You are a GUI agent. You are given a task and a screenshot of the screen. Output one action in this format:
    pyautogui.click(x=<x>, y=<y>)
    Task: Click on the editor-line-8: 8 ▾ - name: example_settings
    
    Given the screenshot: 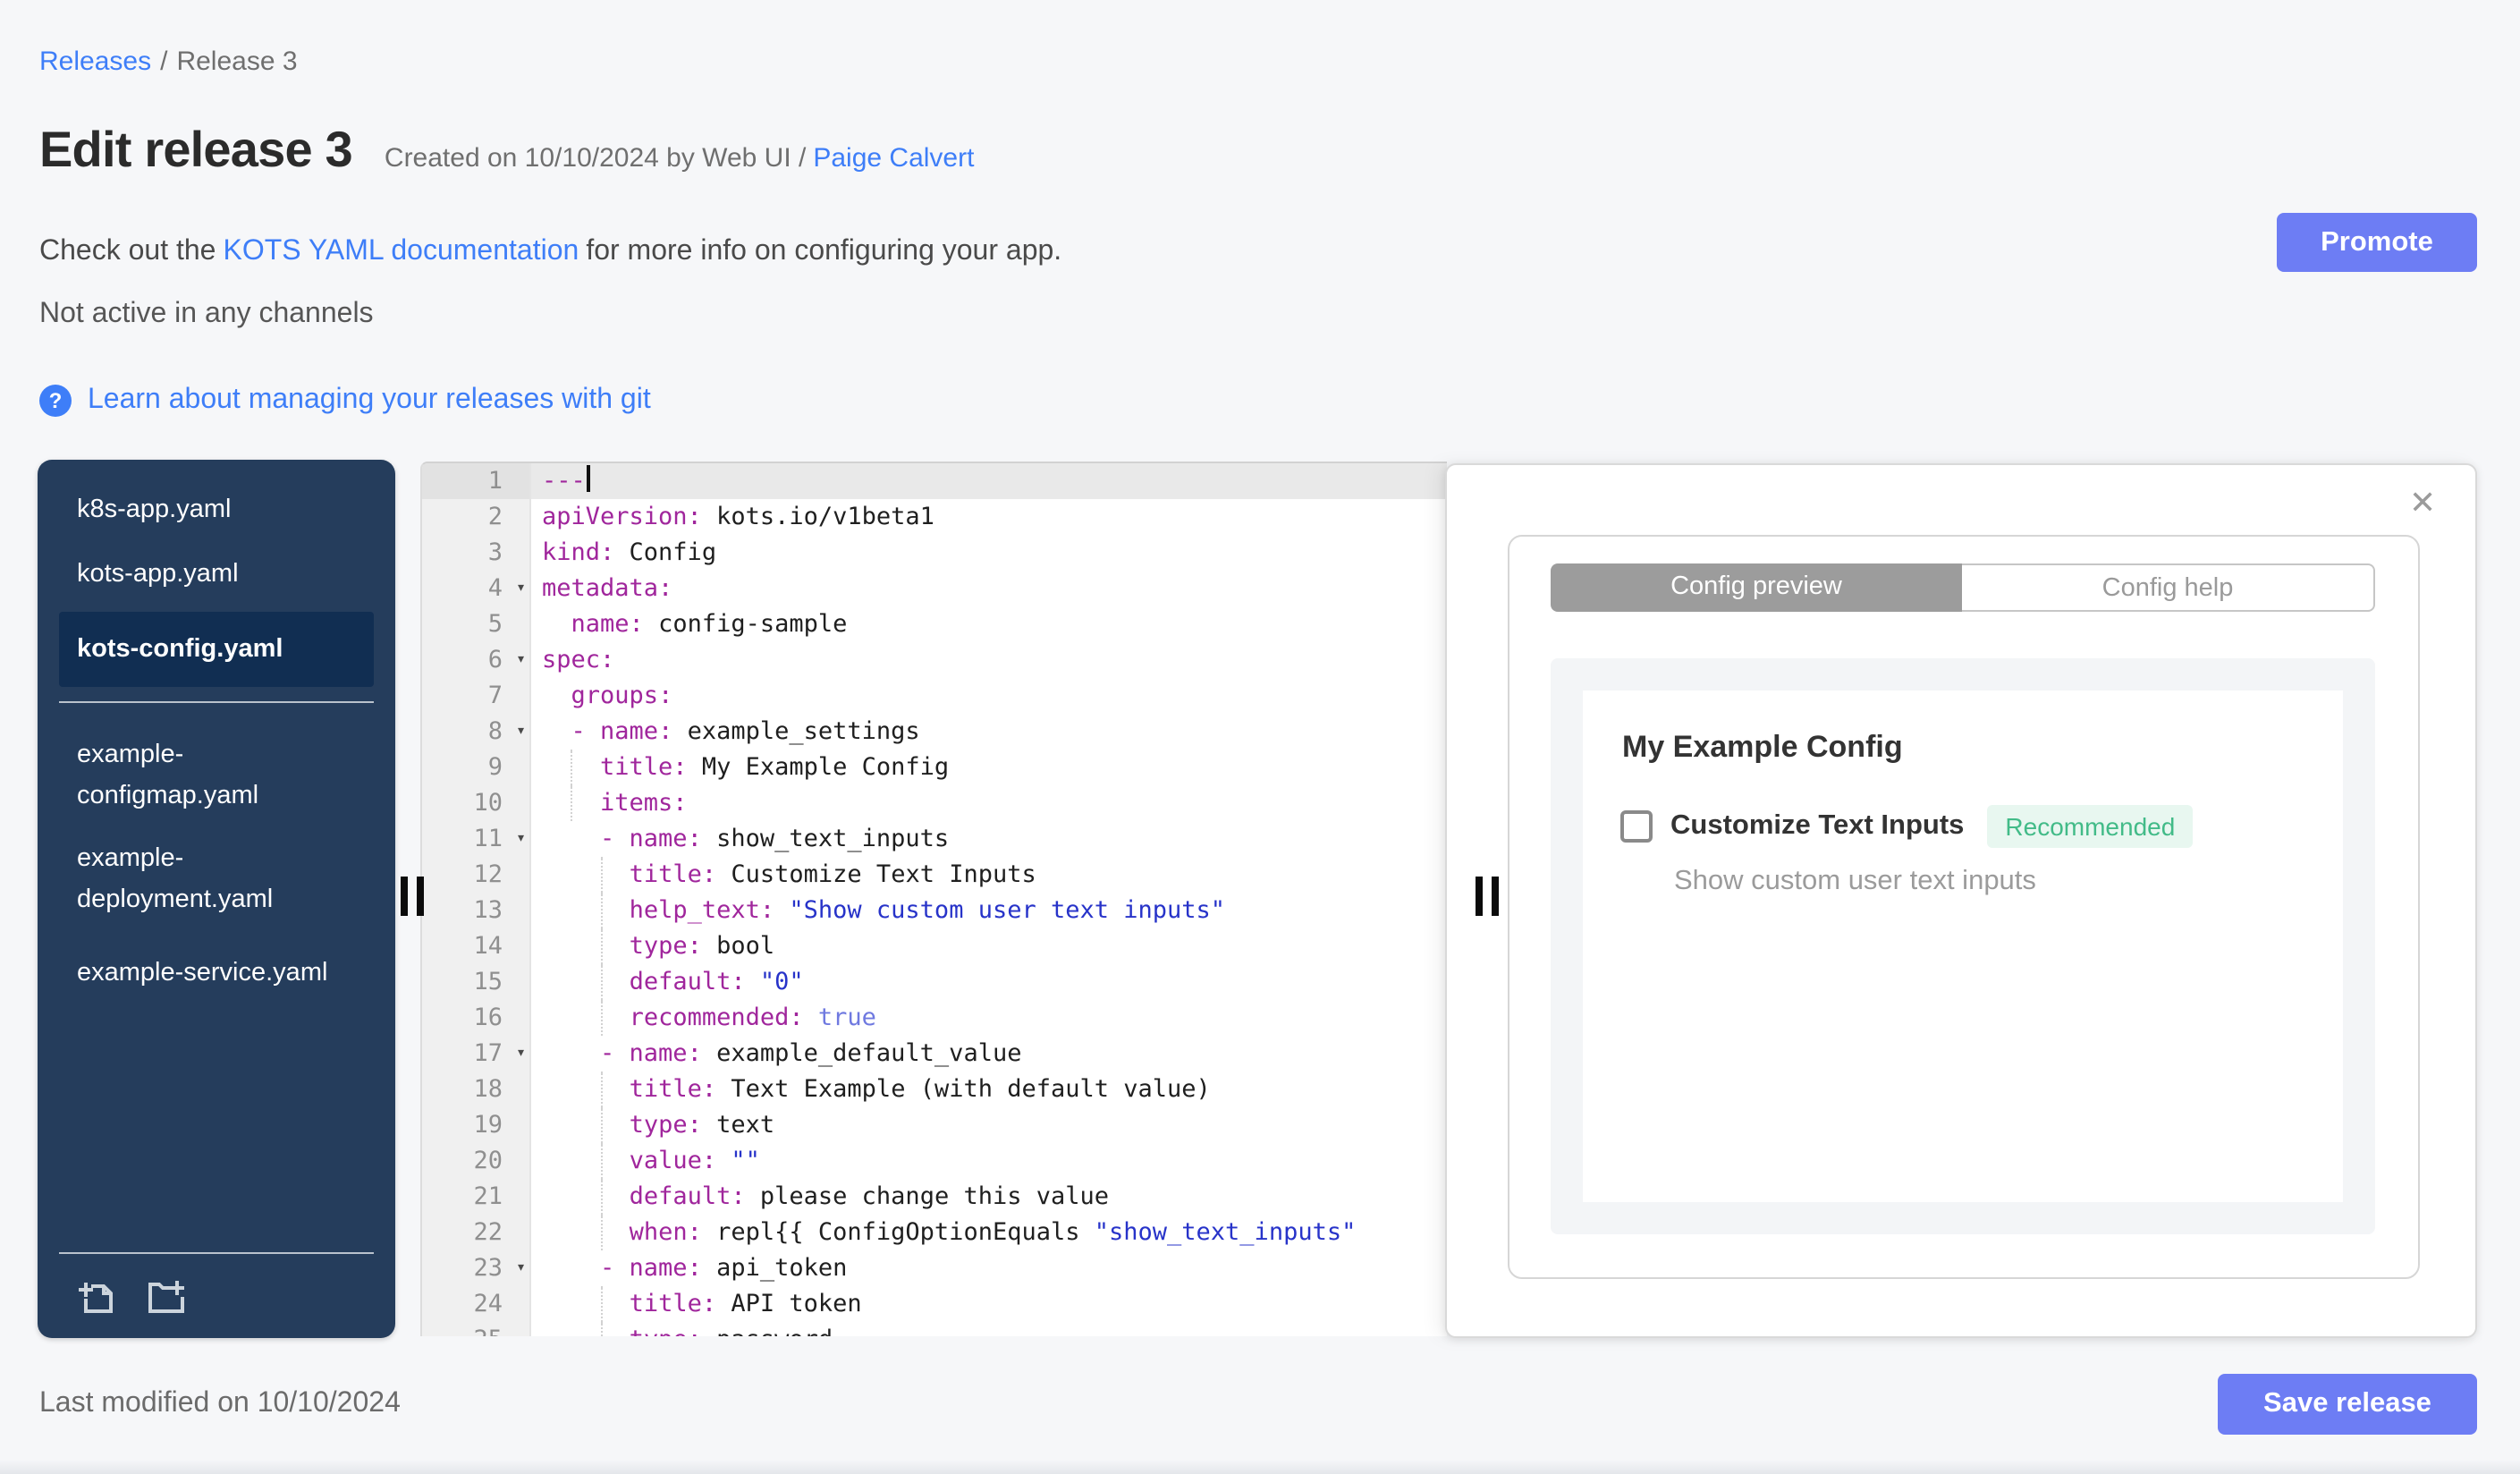 What is the action you would take?
    pyautogui.click(x=935, y=732)
    